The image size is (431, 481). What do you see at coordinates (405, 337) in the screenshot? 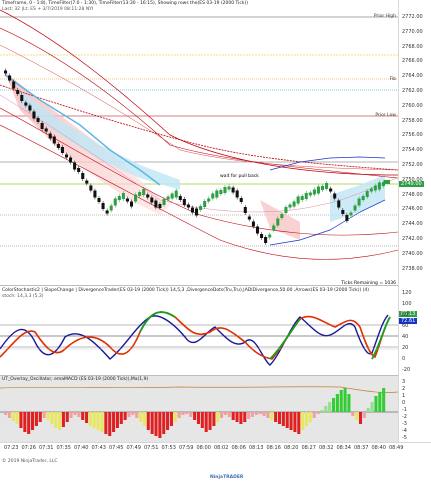
I see `osc-tick-label: 40` at bounding box center [405, 337].